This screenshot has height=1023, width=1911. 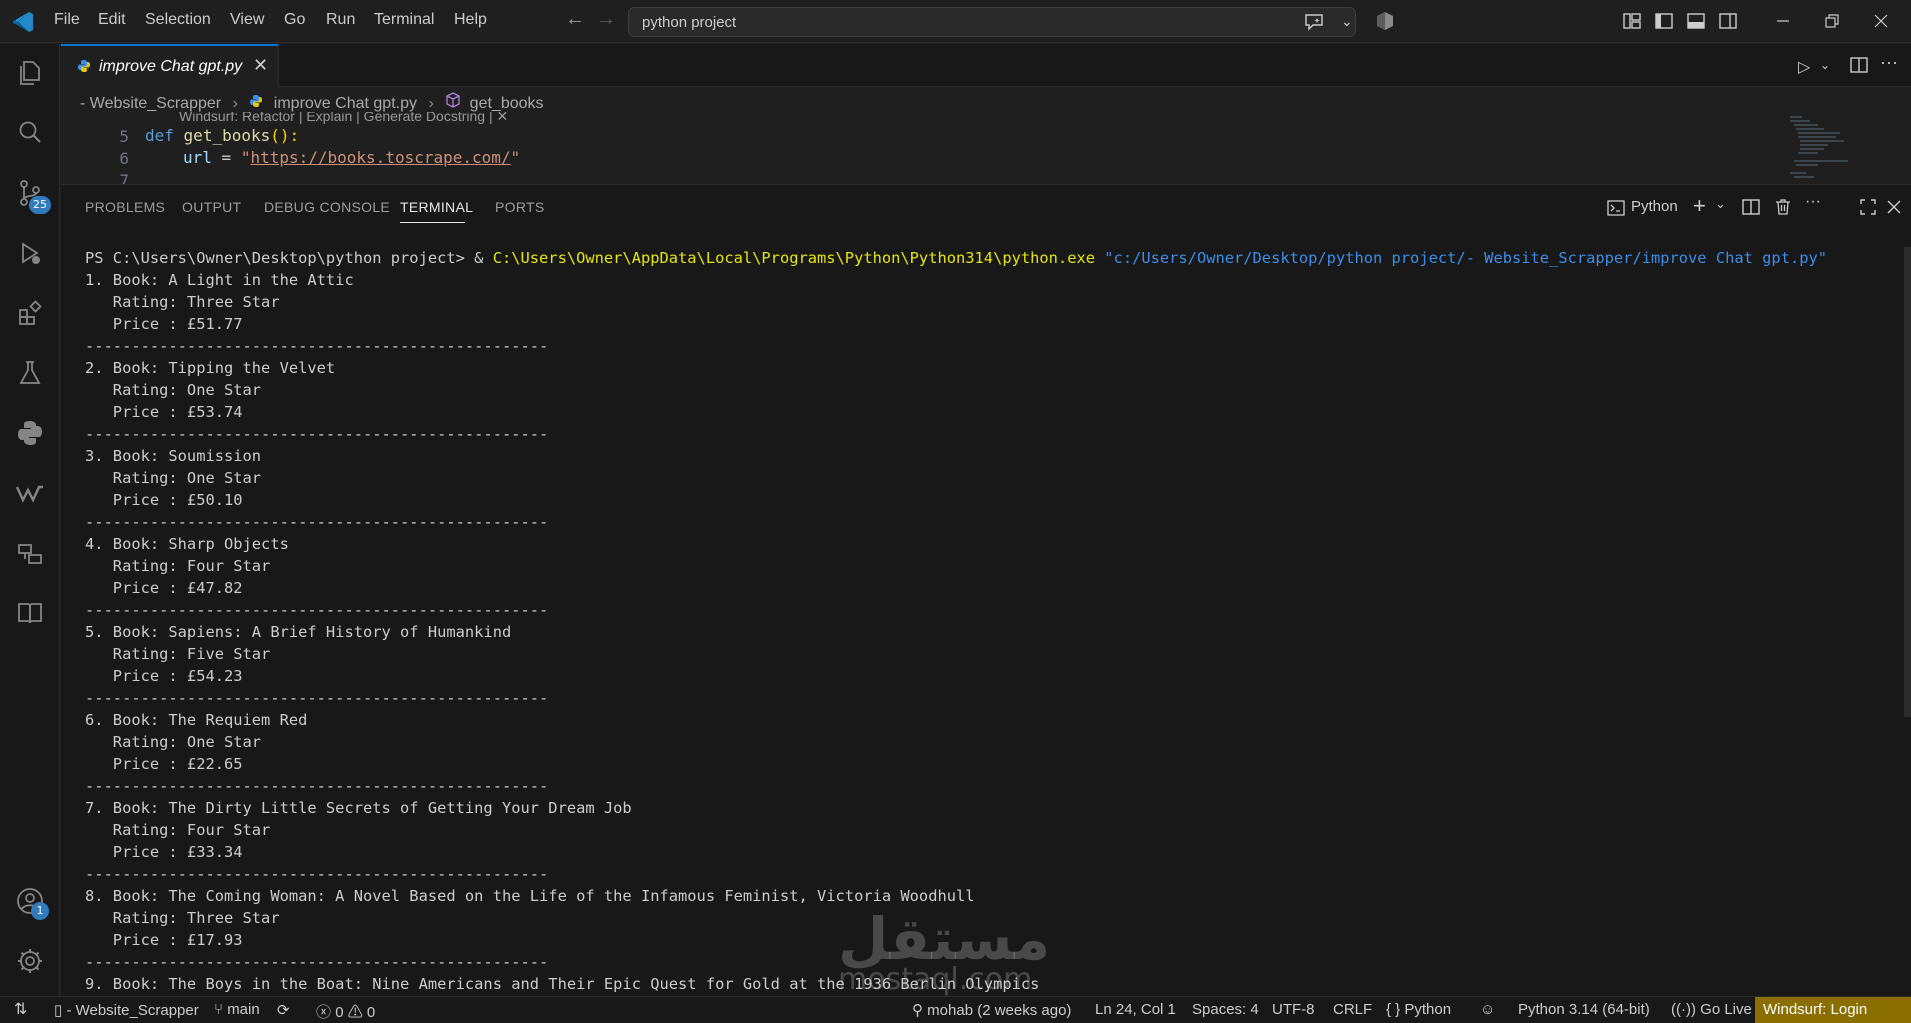 I want to click on editor-tab-bar: improve Chat gpt.py ✕, so click(x=986, y=65).